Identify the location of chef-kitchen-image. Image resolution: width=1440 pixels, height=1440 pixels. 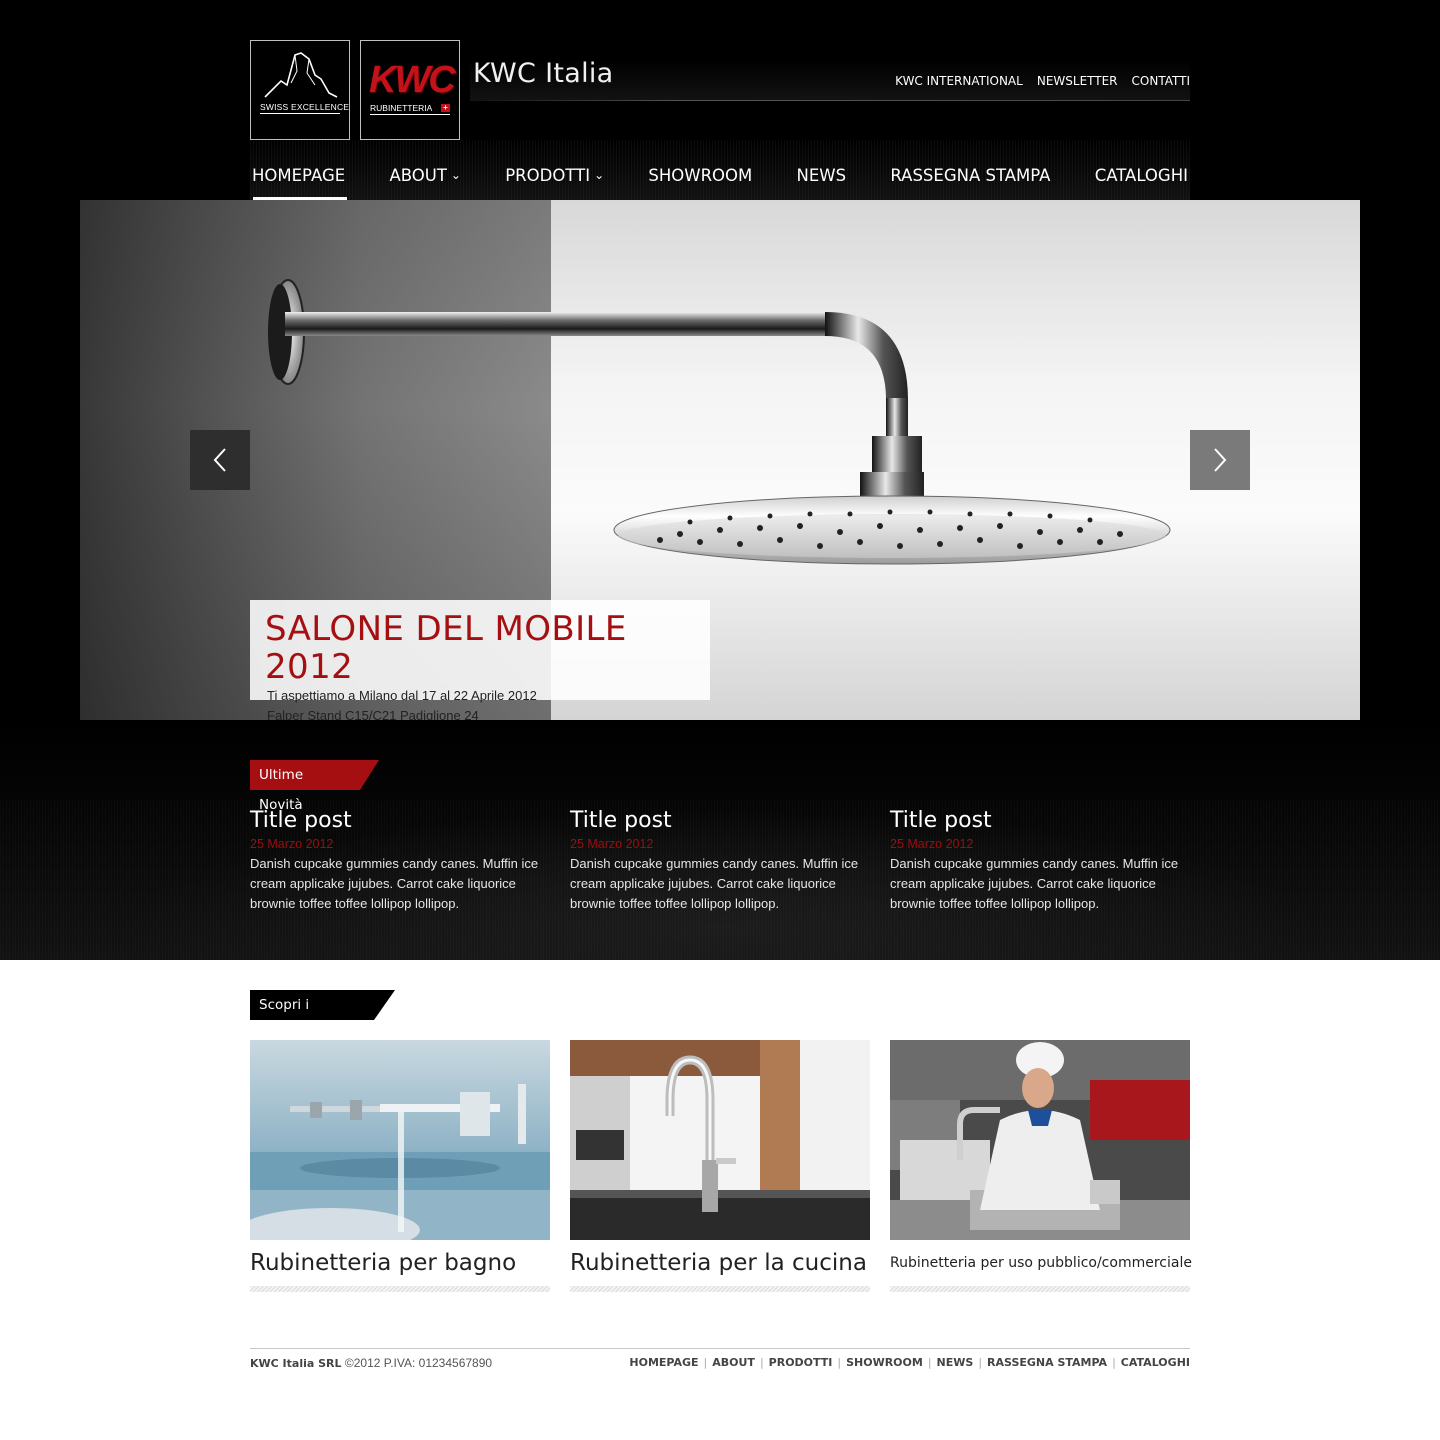
(1040, 1140).